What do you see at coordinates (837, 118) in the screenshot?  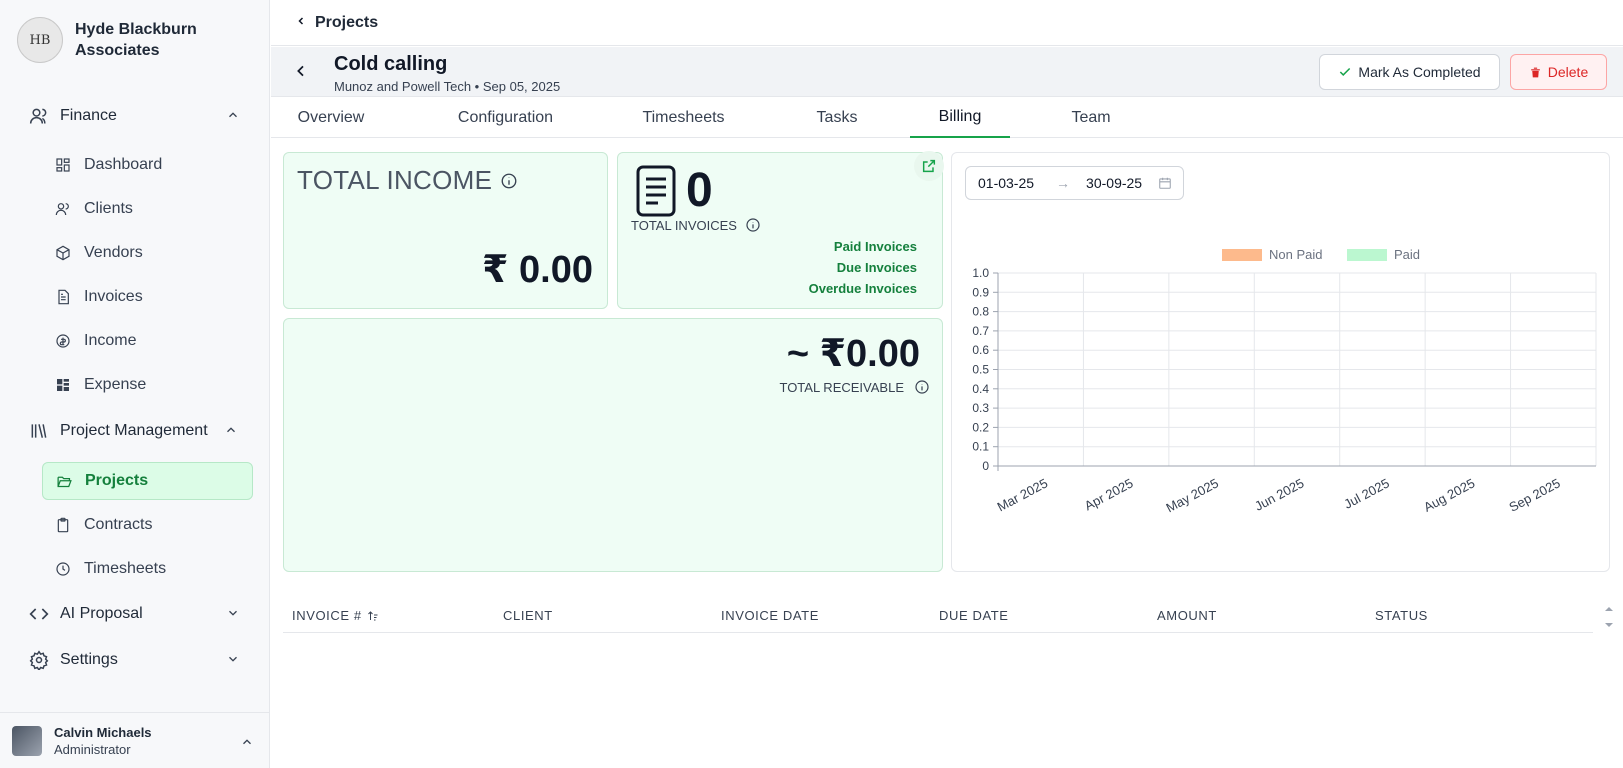 I see `tab-tasks: Tasks` at bounding box center [837, 118].